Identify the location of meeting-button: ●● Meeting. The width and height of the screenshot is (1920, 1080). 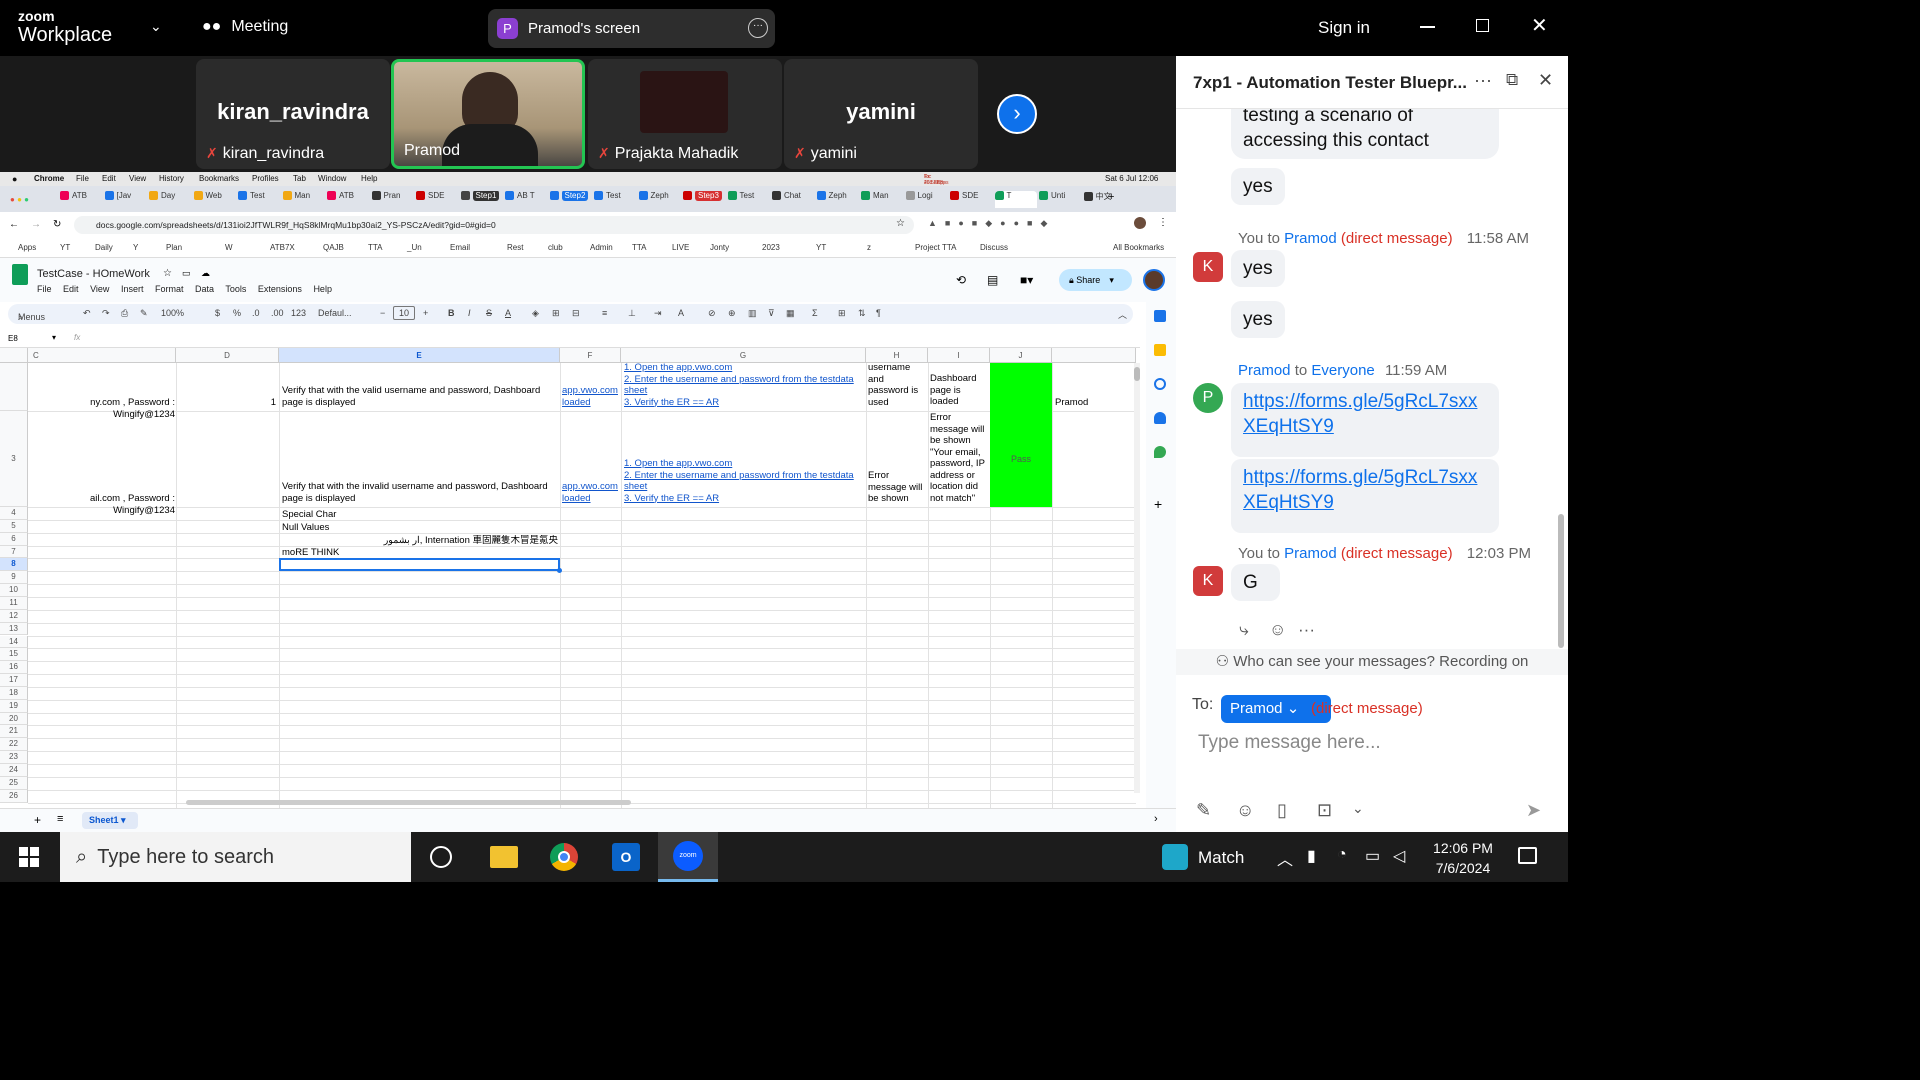
(245, 27).